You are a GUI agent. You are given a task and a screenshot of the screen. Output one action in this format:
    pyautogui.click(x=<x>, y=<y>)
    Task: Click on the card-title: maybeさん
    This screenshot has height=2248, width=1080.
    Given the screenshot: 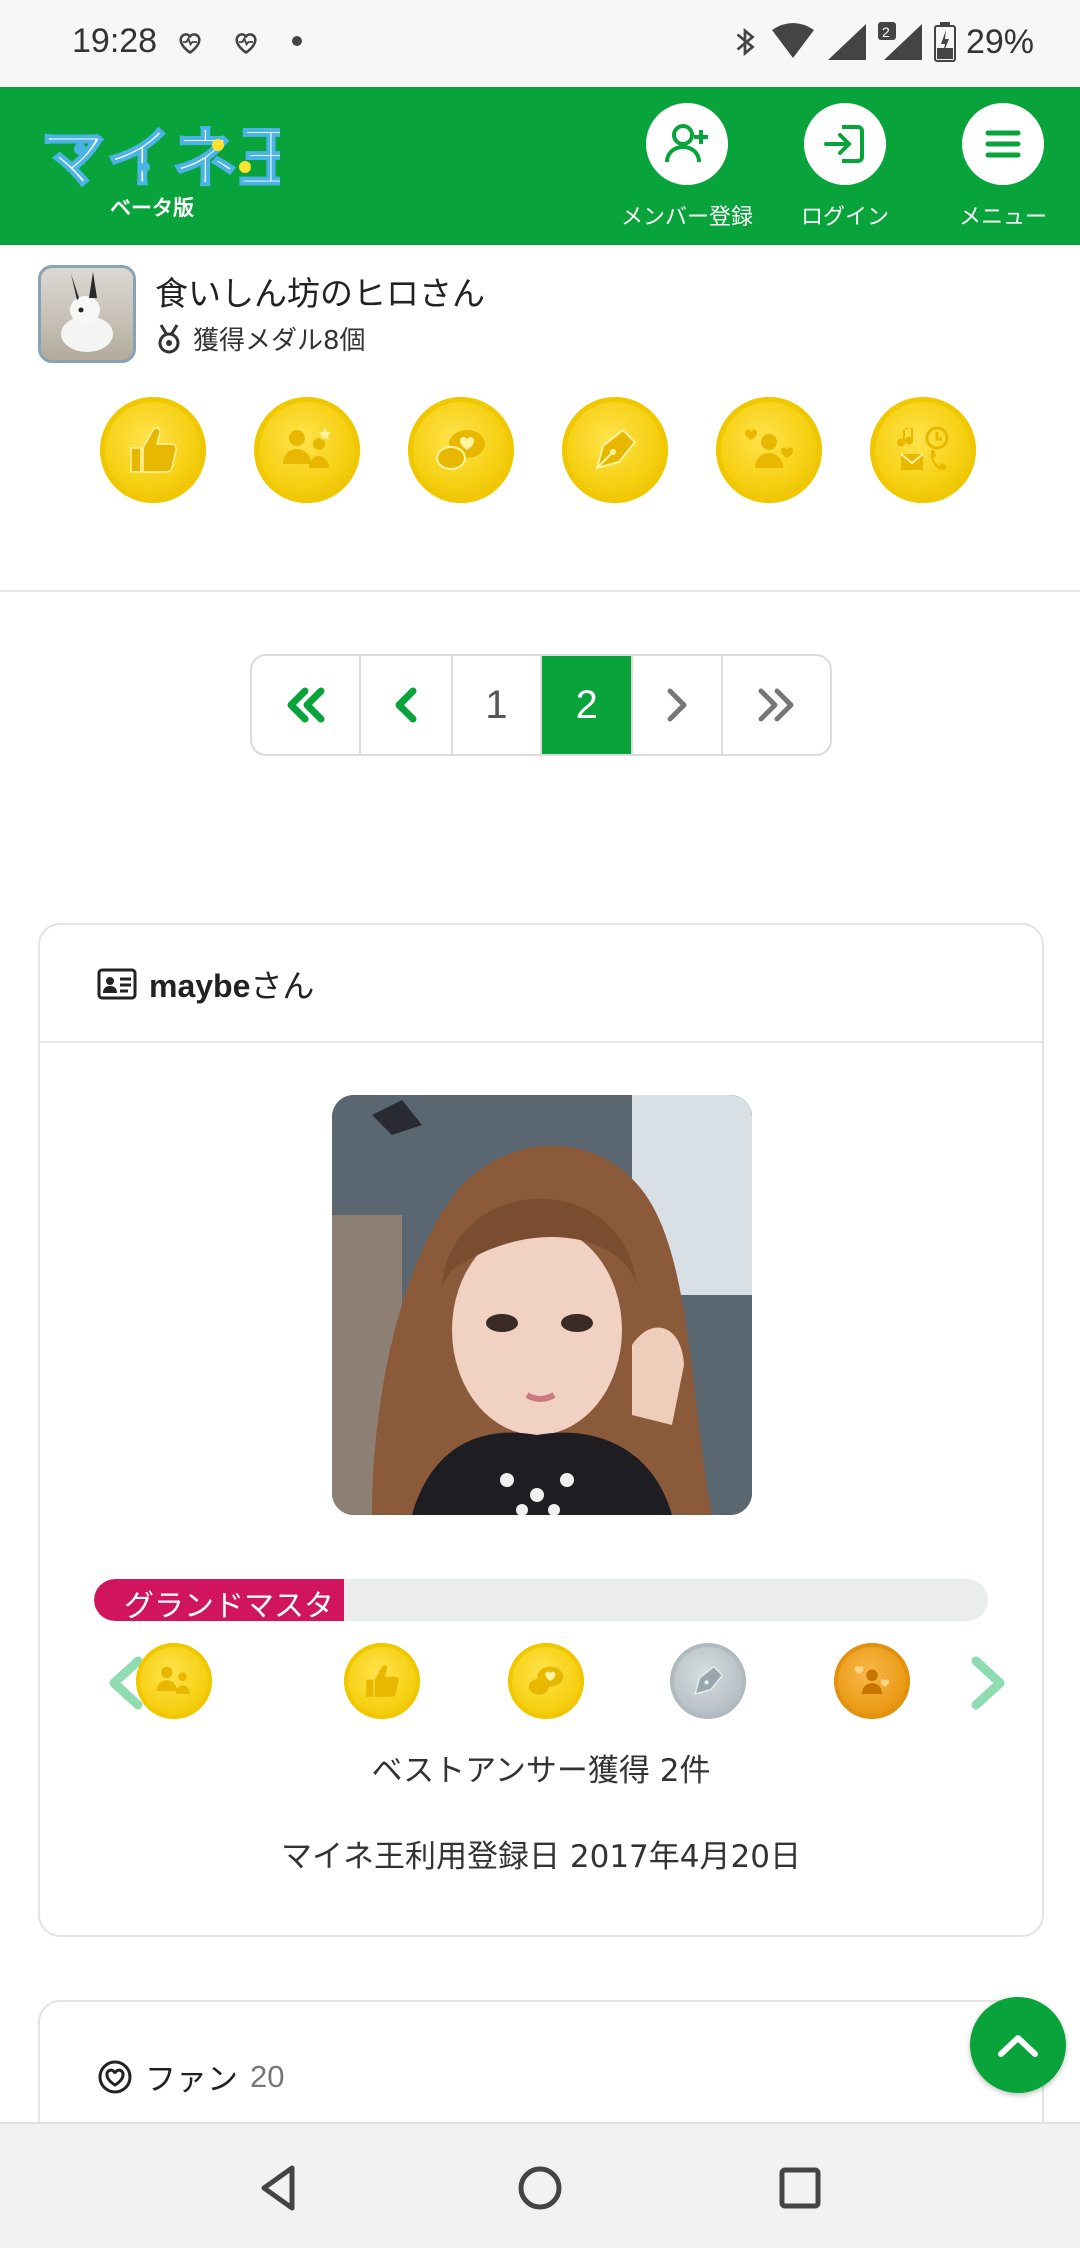 What is the action you would take?
    pyautogui.click(x=205, y=984)
    